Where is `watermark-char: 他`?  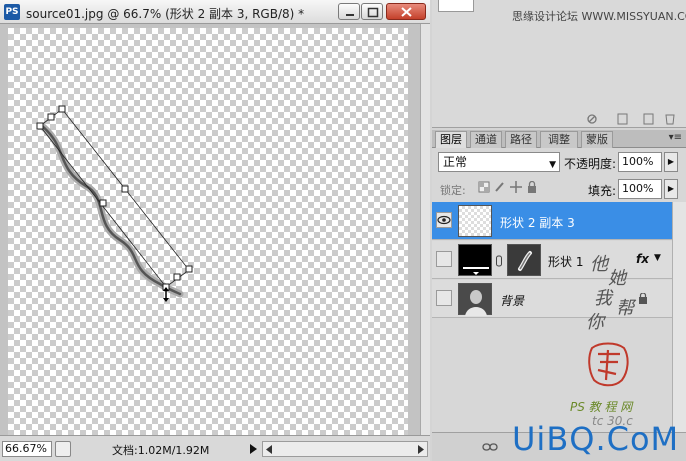
watermark-char: 他 is located at coordinates (599, 264).